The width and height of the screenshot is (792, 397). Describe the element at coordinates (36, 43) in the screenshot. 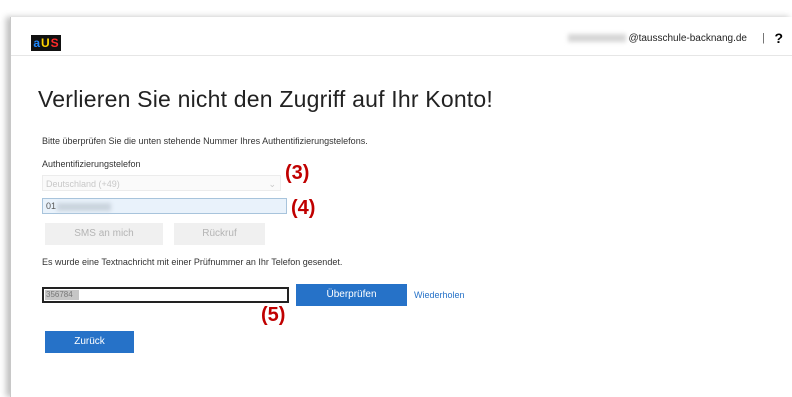

I see `logo-letter-a: a` at that location.